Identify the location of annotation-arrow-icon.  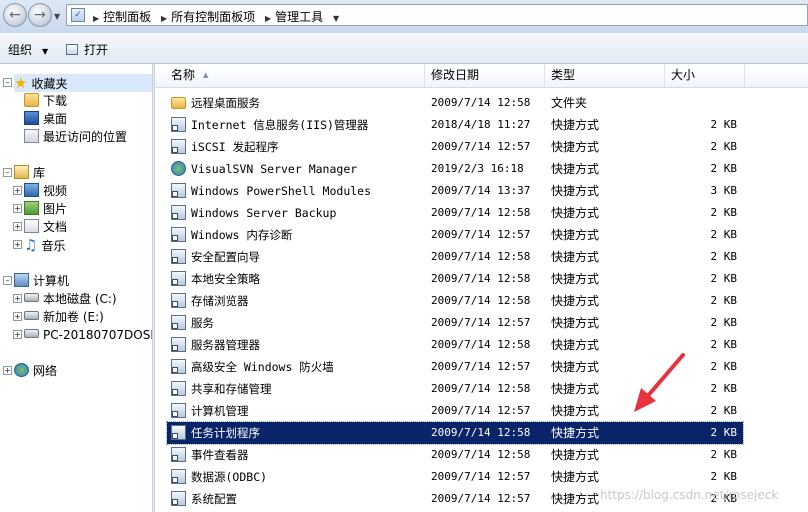
(659, 382).